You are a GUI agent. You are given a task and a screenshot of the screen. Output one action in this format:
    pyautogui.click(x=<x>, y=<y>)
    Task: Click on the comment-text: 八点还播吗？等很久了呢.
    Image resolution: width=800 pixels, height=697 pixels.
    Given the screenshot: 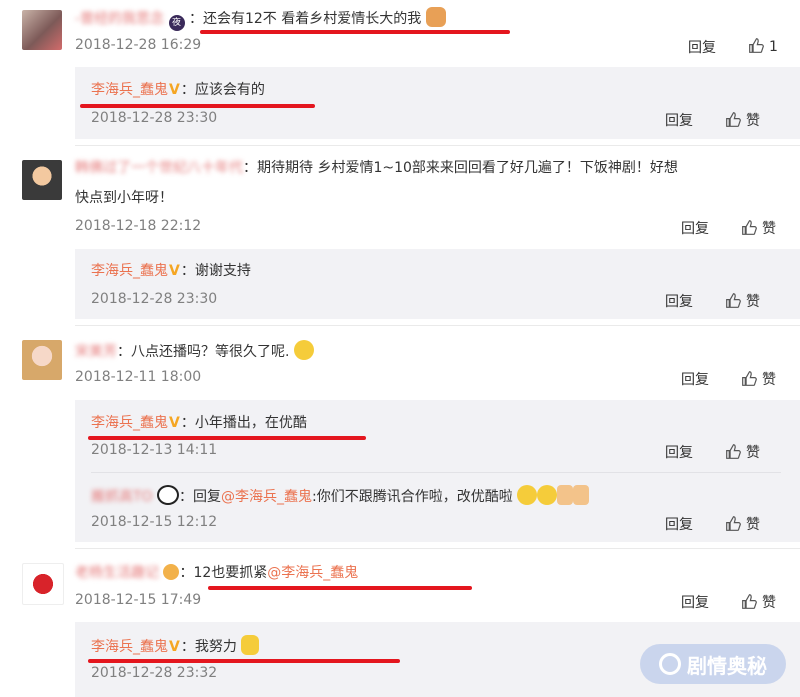 What is the action you would take?
    pyautogui.click(x=210, y=352)
    